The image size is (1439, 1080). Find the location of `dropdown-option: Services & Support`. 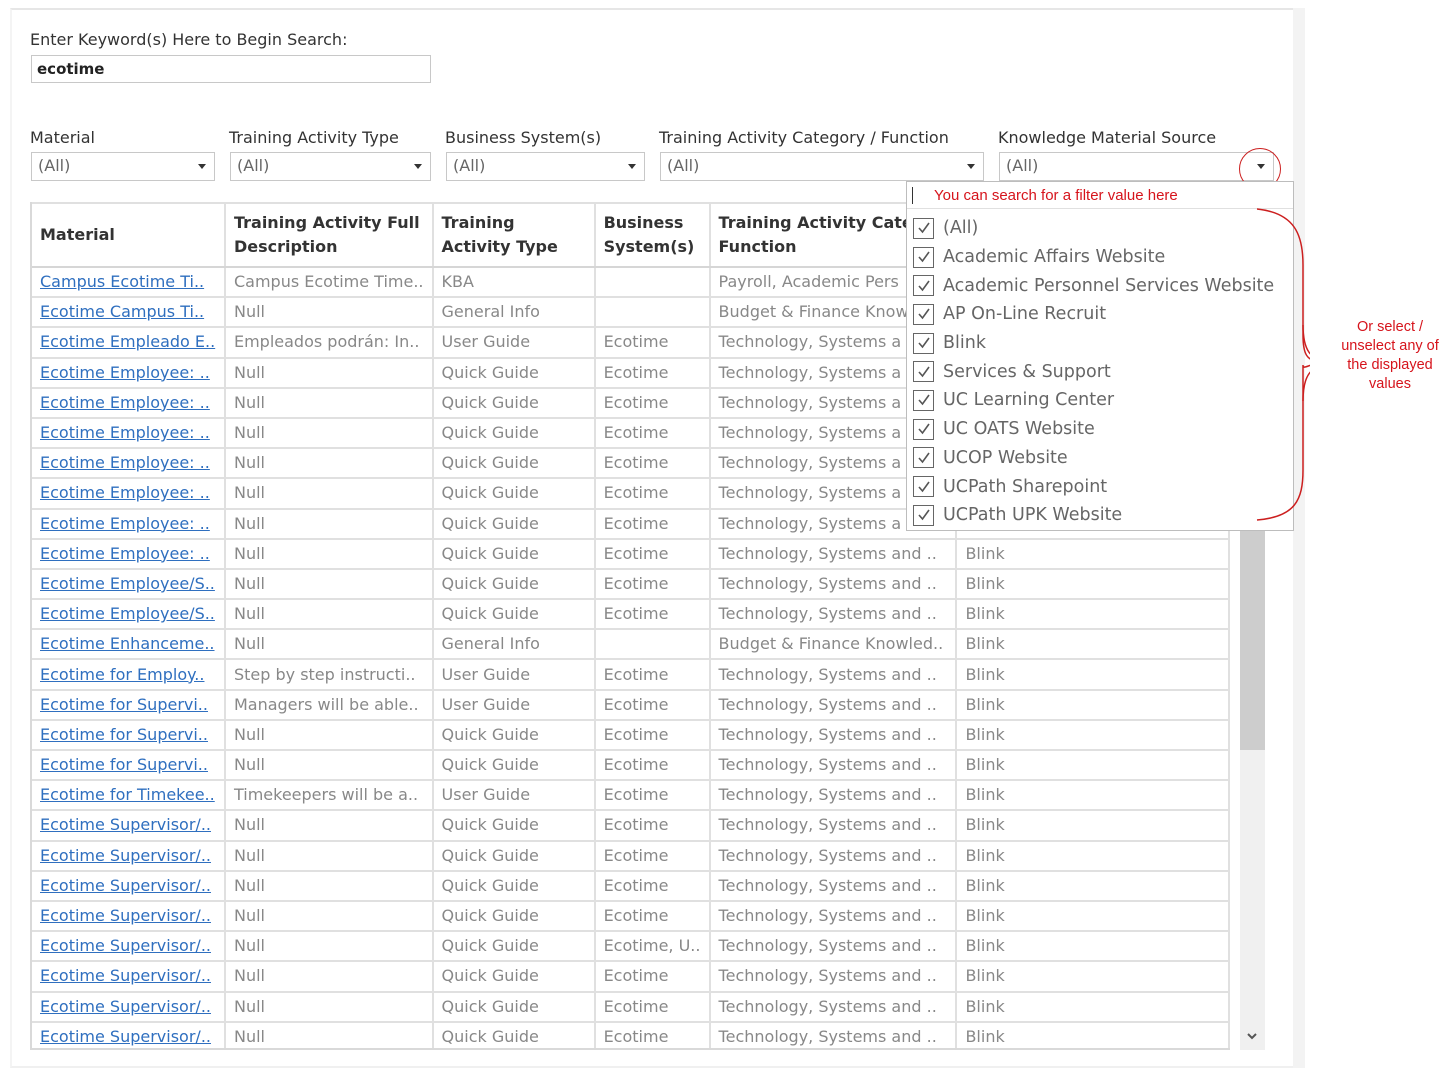

dropdown-option: Services & Support is located at coordinates (1100, 371).